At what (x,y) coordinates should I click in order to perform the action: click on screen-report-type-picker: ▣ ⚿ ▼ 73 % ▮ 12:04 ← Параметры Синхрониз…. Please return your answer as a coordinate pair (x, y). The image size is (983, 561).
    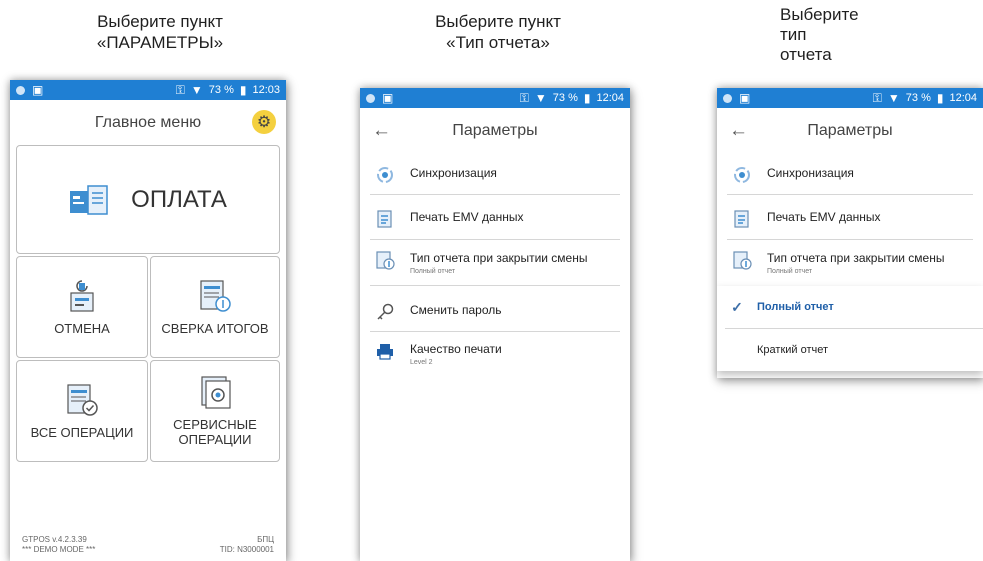
    Looking at the image, I should click on (850, 233).